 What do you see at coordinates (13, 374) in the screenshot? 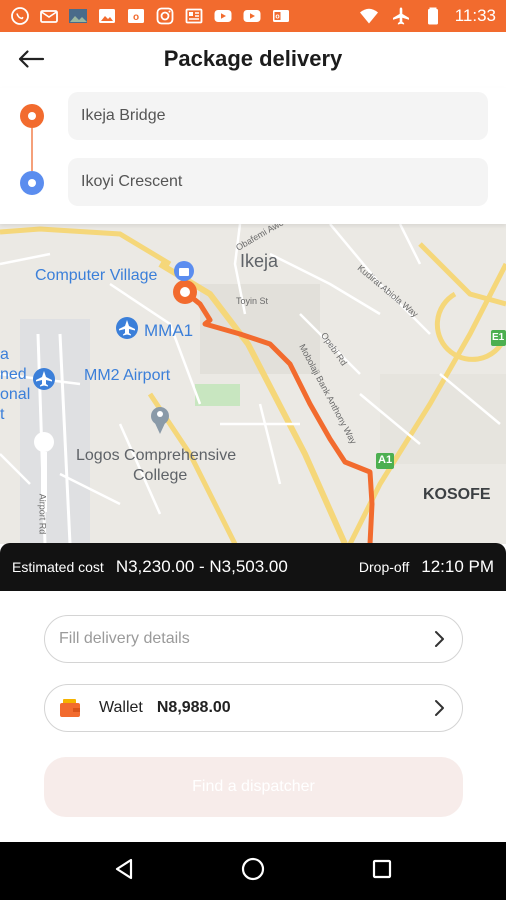
I see `map-label-fragment-2: ned` at bounding box center [13, 374].